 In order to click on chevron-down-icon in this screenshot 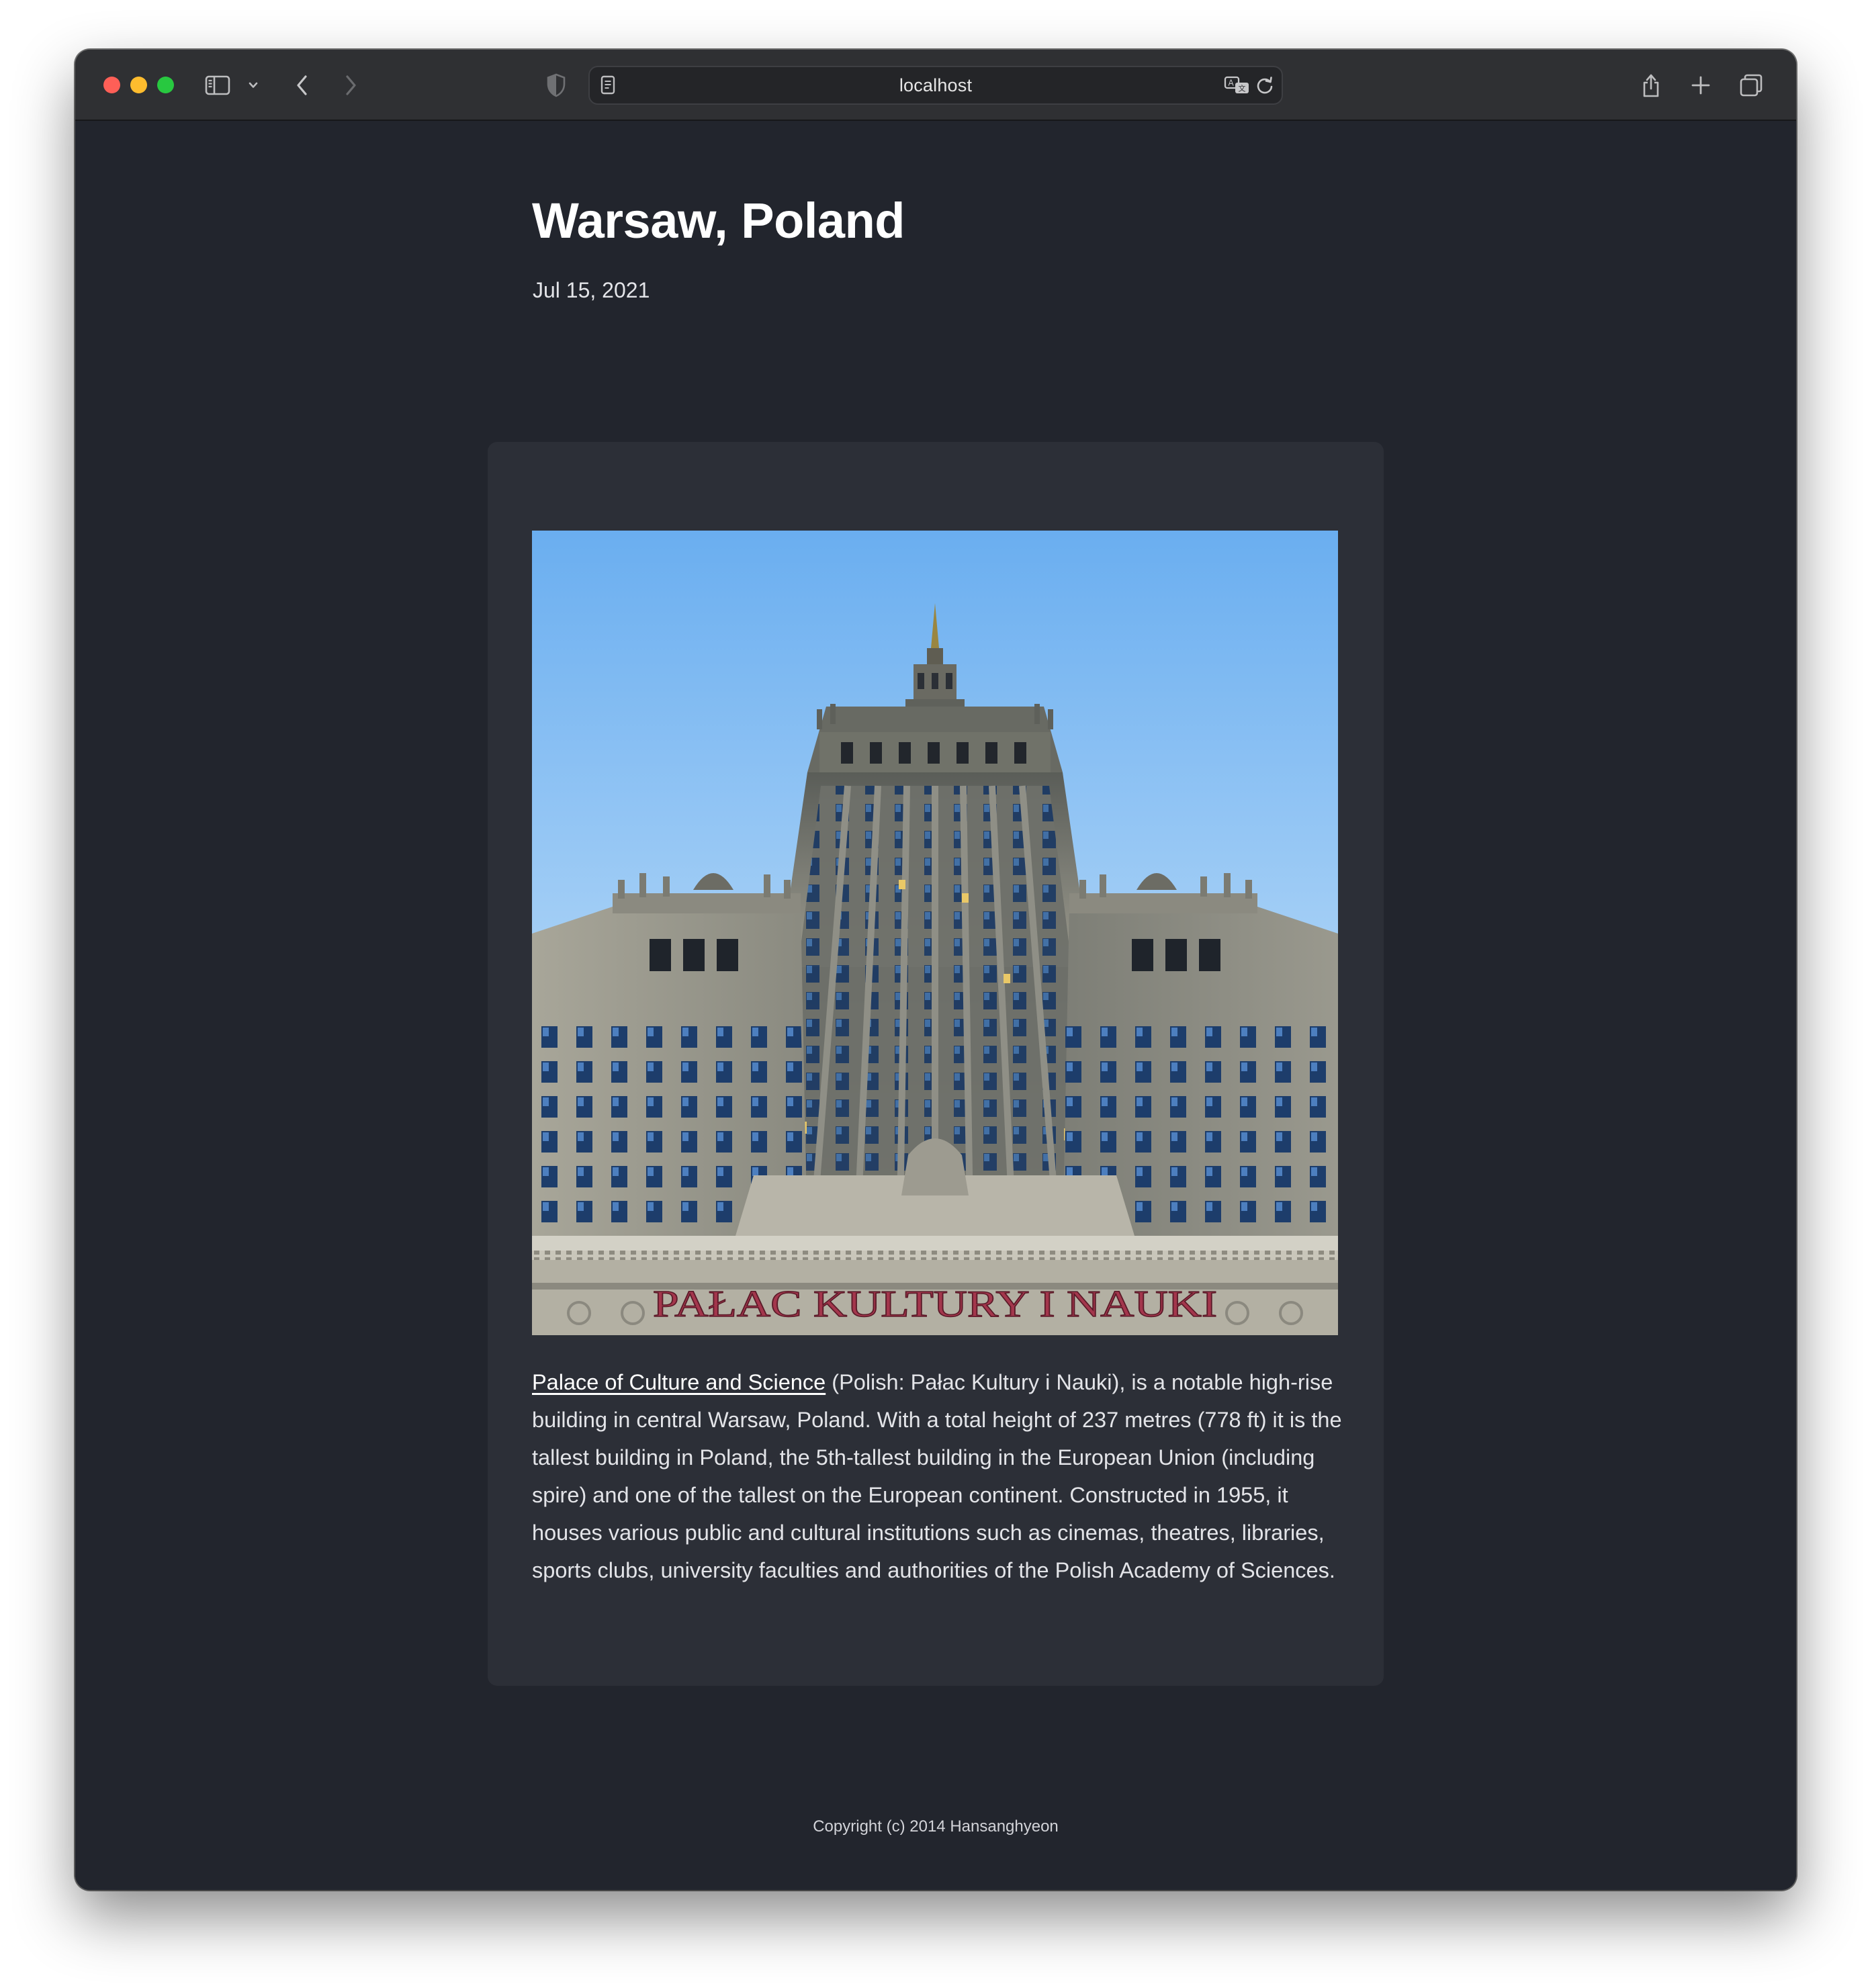, I will do `click(253, 85)`.